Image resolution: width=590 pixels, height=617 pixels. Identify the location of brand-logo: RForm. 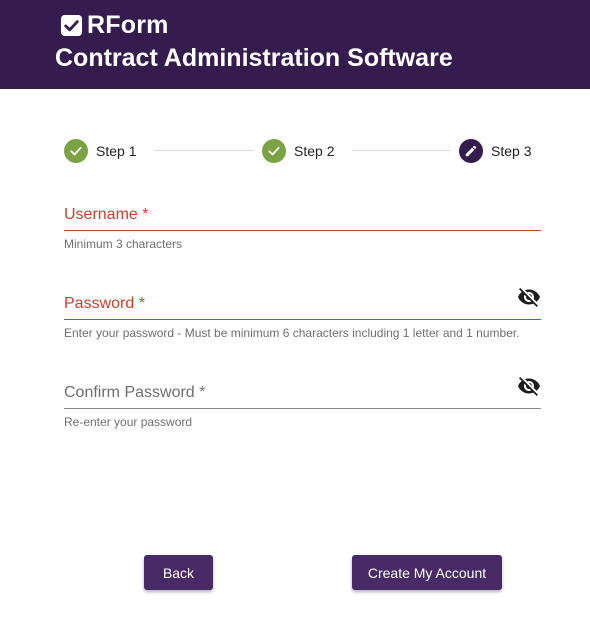
(114, 25).